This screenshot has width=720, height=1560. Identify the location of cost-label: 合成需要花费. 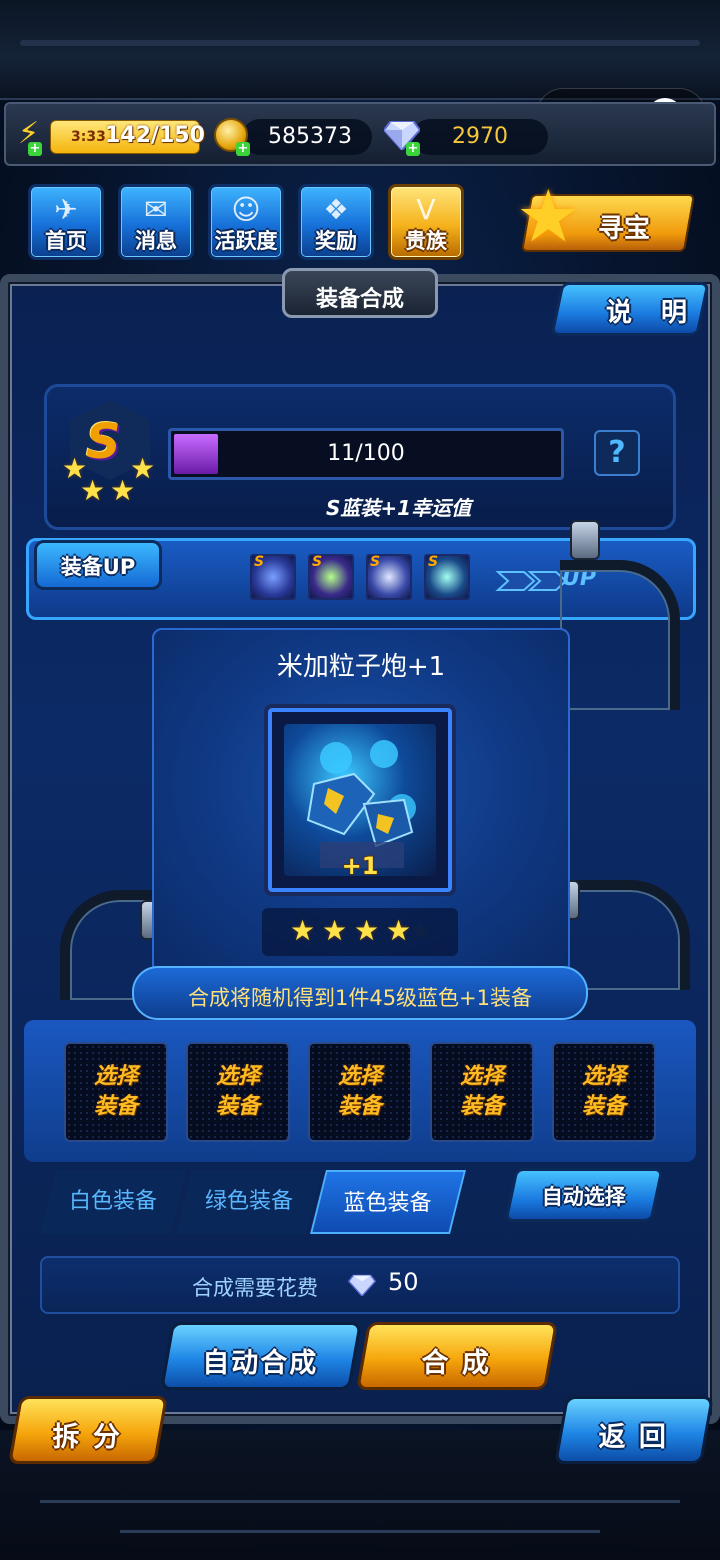
(255, 1288).